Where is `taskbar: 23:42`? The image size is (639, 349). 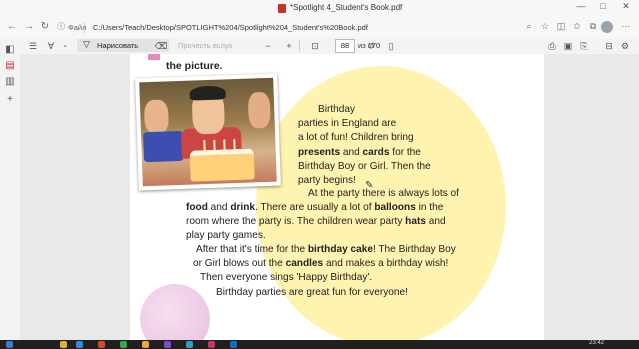 taskbar: 23:42 is located at coordinates (319, 344).